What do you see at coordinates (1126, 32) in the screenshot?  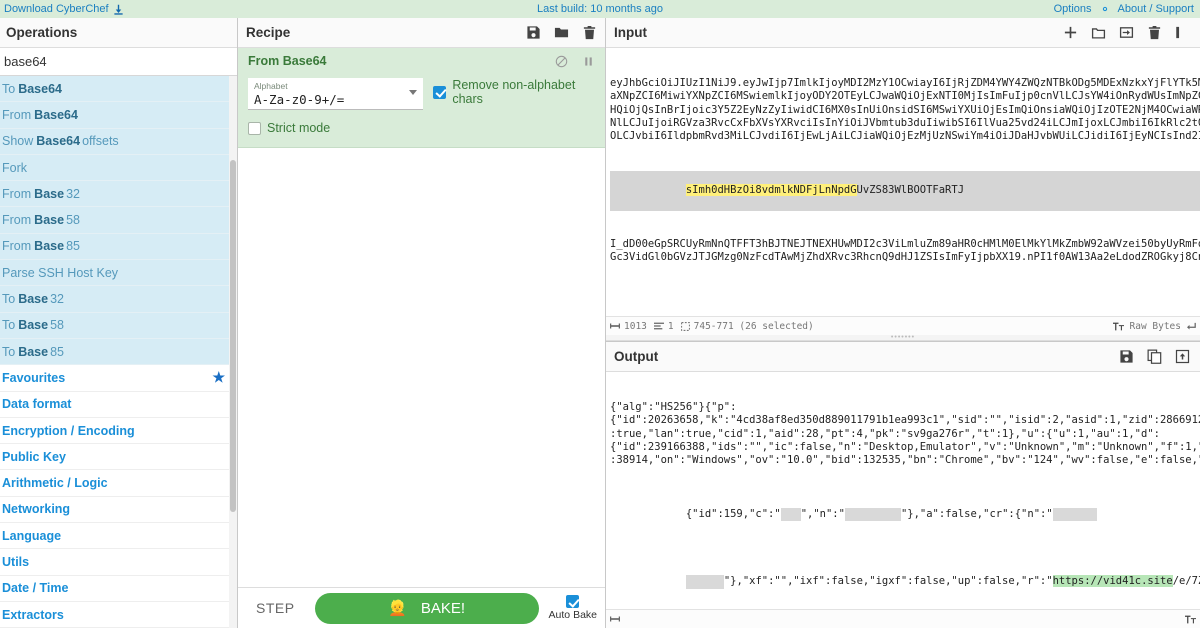 I see `open-file-icon` at bounding box center [1126, 32].